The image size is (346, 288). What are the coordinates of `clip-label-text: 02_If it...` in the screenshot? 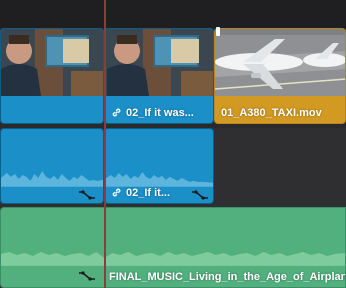 It's located at (148, 193).